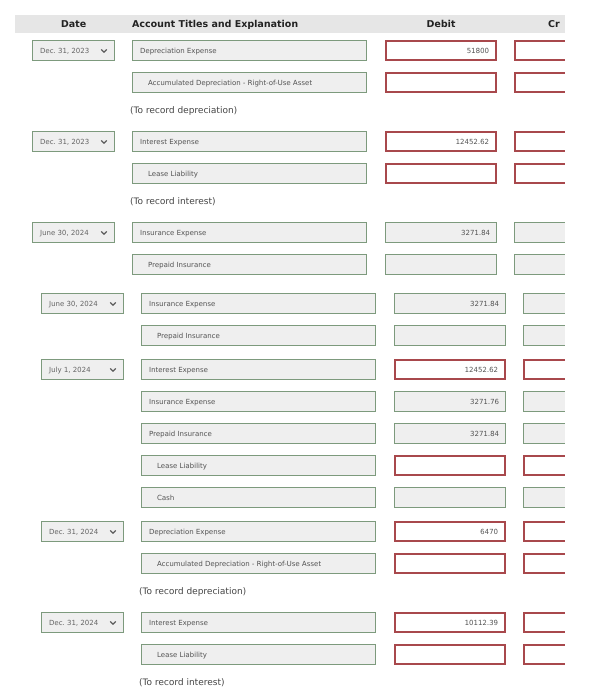 The image size is (590, 700). I want to click on account-heading: Account Titles and Explanation, so click(216, 24).